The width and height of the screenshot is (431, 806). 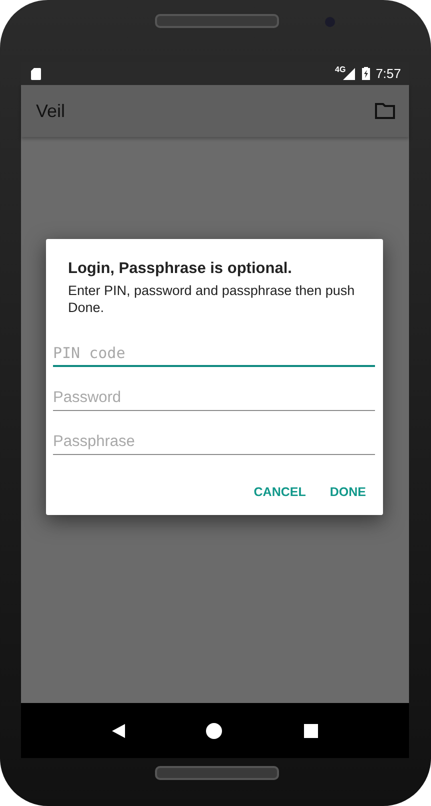 What do you see at coordinates (340, 69) in the screenshot?
I see `network-type: 4G` at bounding box center [340, 69].